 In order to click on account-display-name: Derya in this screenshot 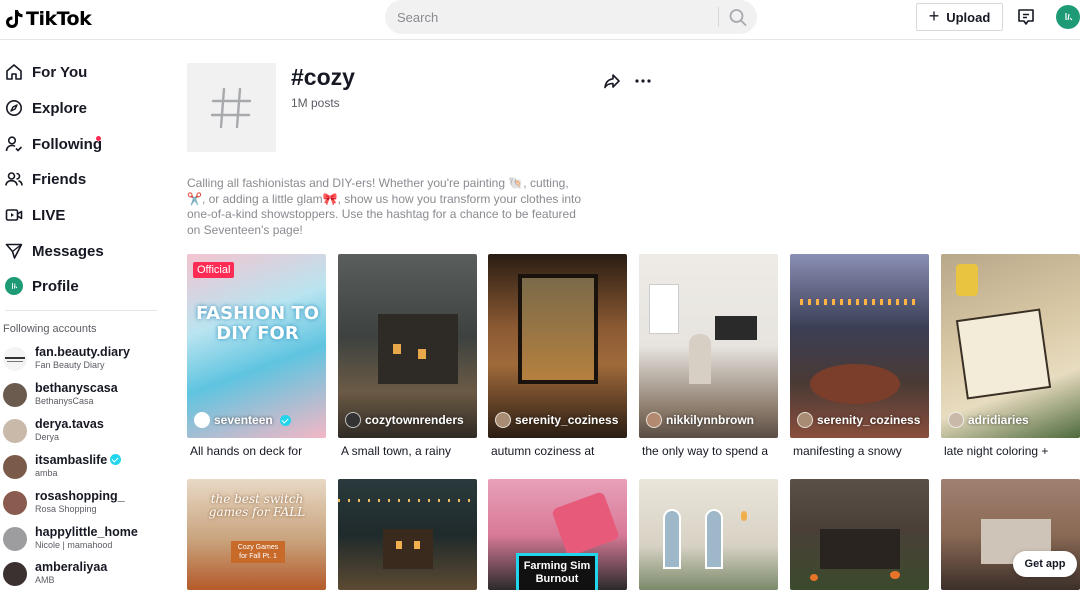, I will do `click(47, 437)`.